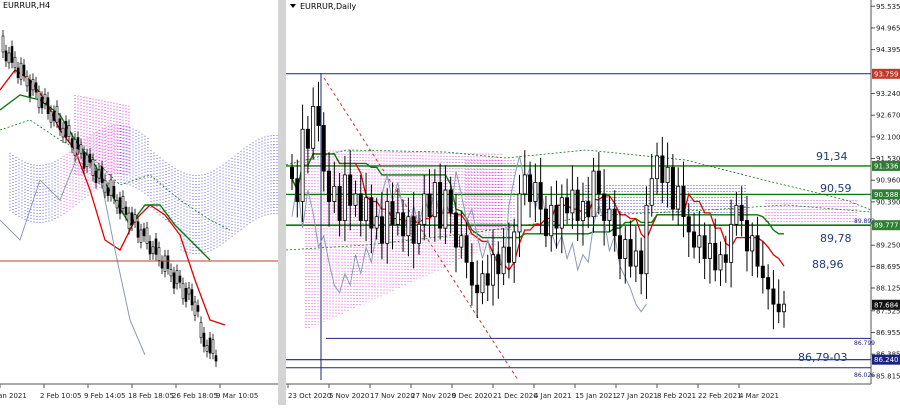 The image size is (900, 409). I want to click on price-tag-label: 86.240, so click(886, 360).